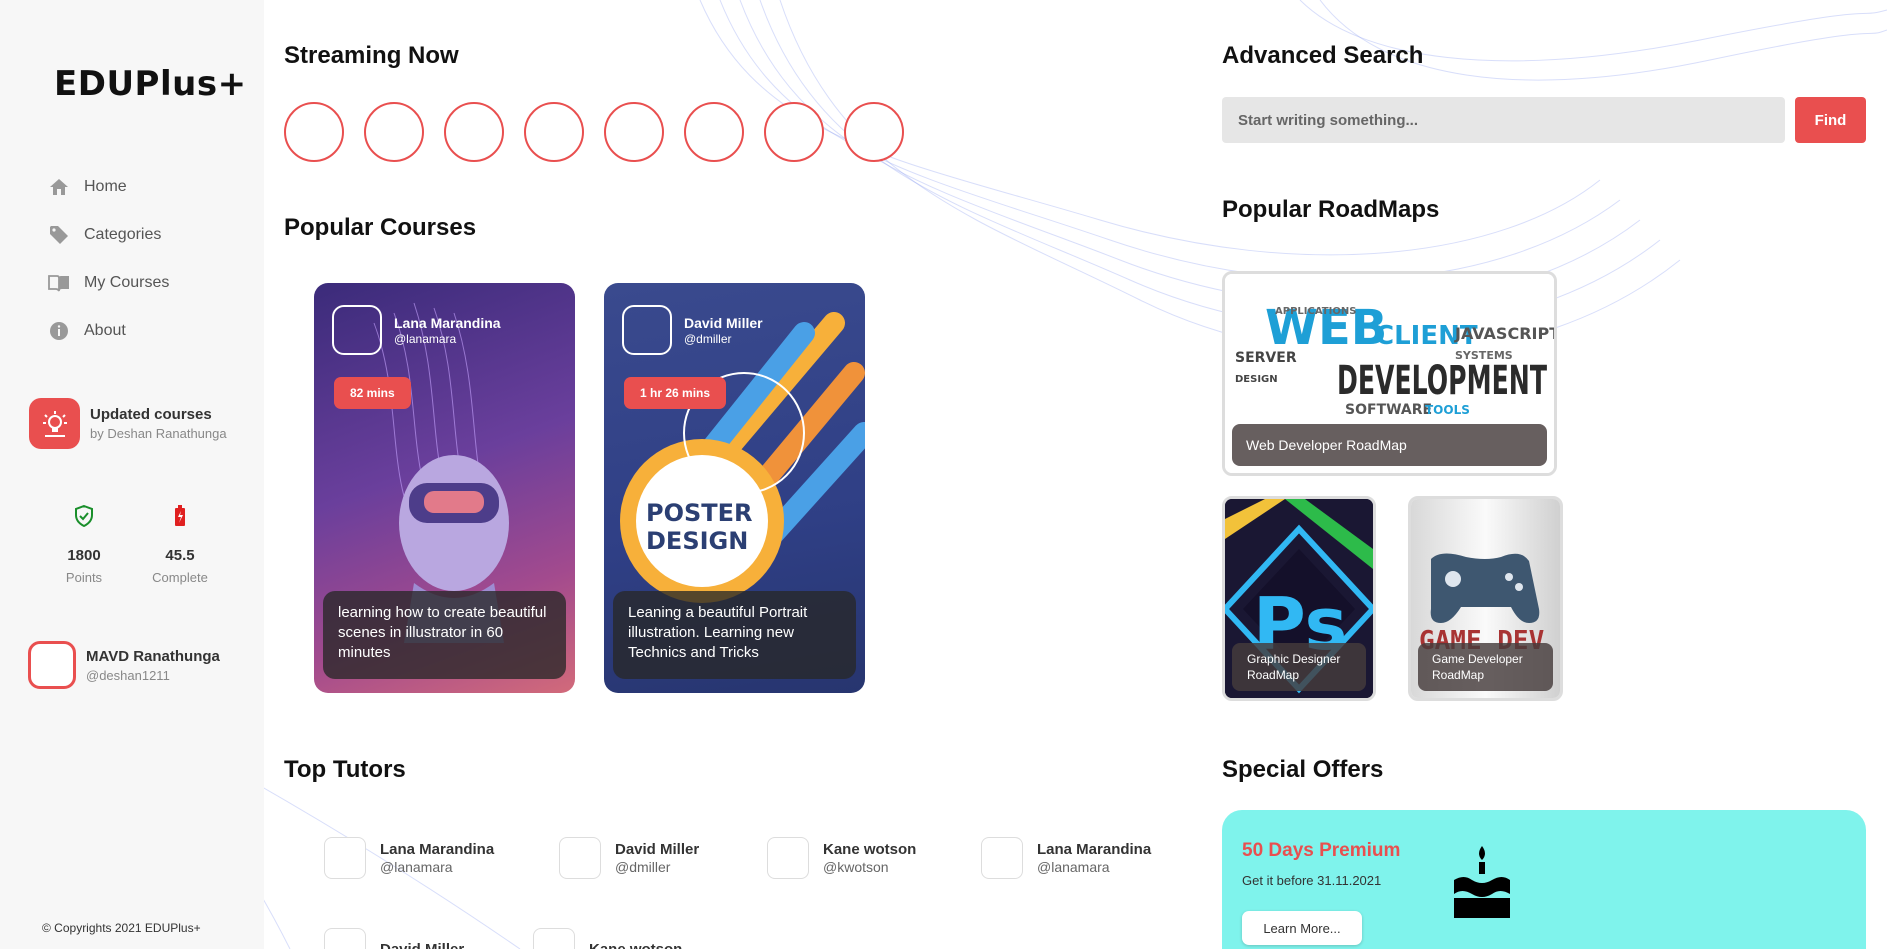 The height and width of the screenshot is (949, 1887). I want to click on tutor-list-item: David Miller @dmiller, so click(629, 858).